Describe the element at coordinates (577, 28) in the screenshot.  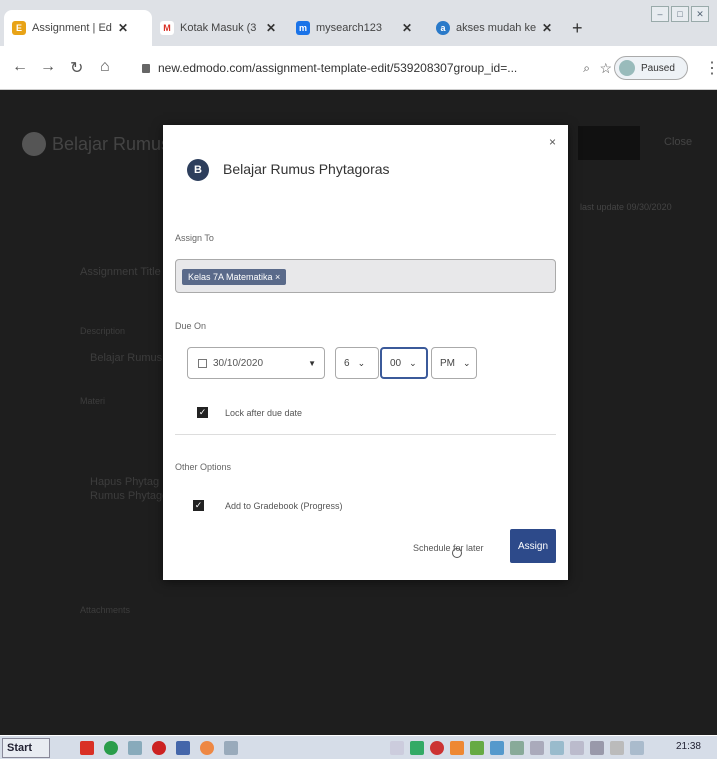
I see `new-tab-icon: +` at that location.